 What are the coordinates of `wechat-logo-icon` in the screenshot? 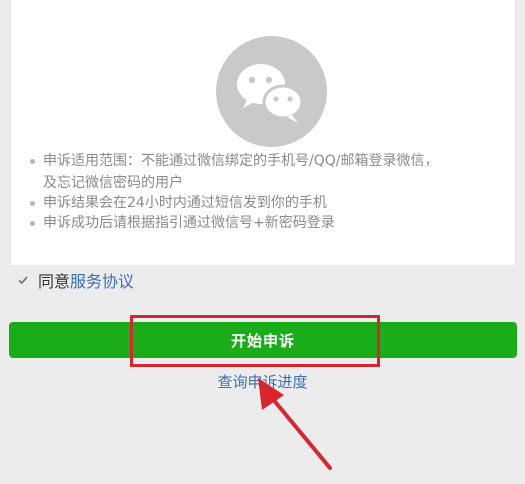 It's located at (271, 91).